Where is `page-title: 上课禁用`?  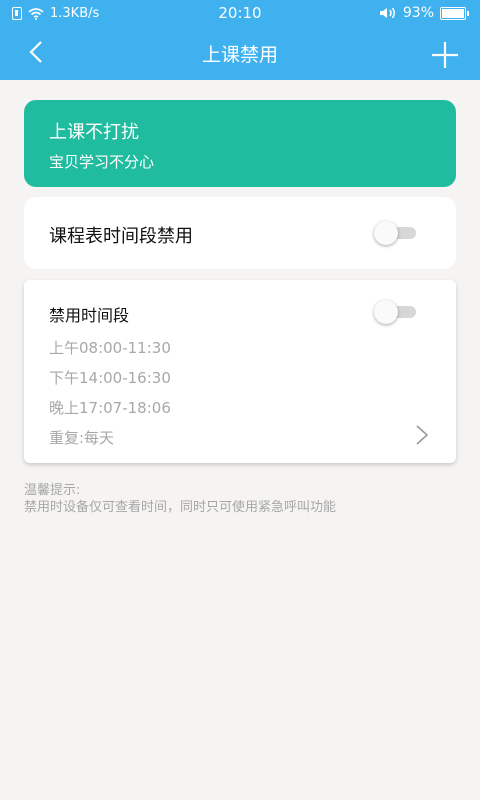
page-title: 上课禁用 is located at coordinates (239, 55).